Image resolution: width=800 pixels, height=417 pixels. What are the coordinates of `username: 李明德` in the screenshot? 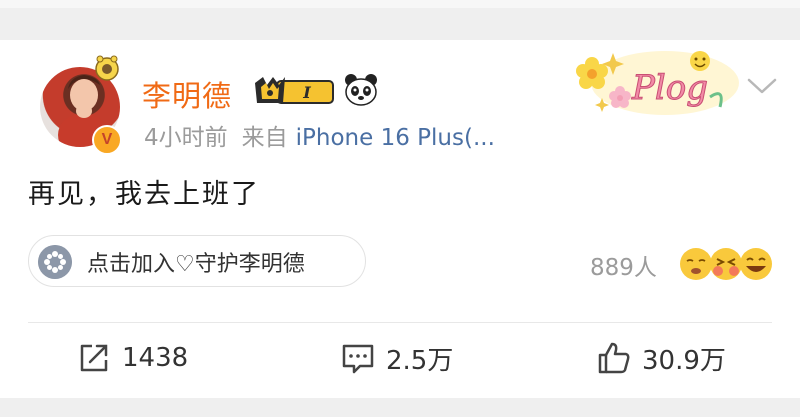 It's located at (187, 94).